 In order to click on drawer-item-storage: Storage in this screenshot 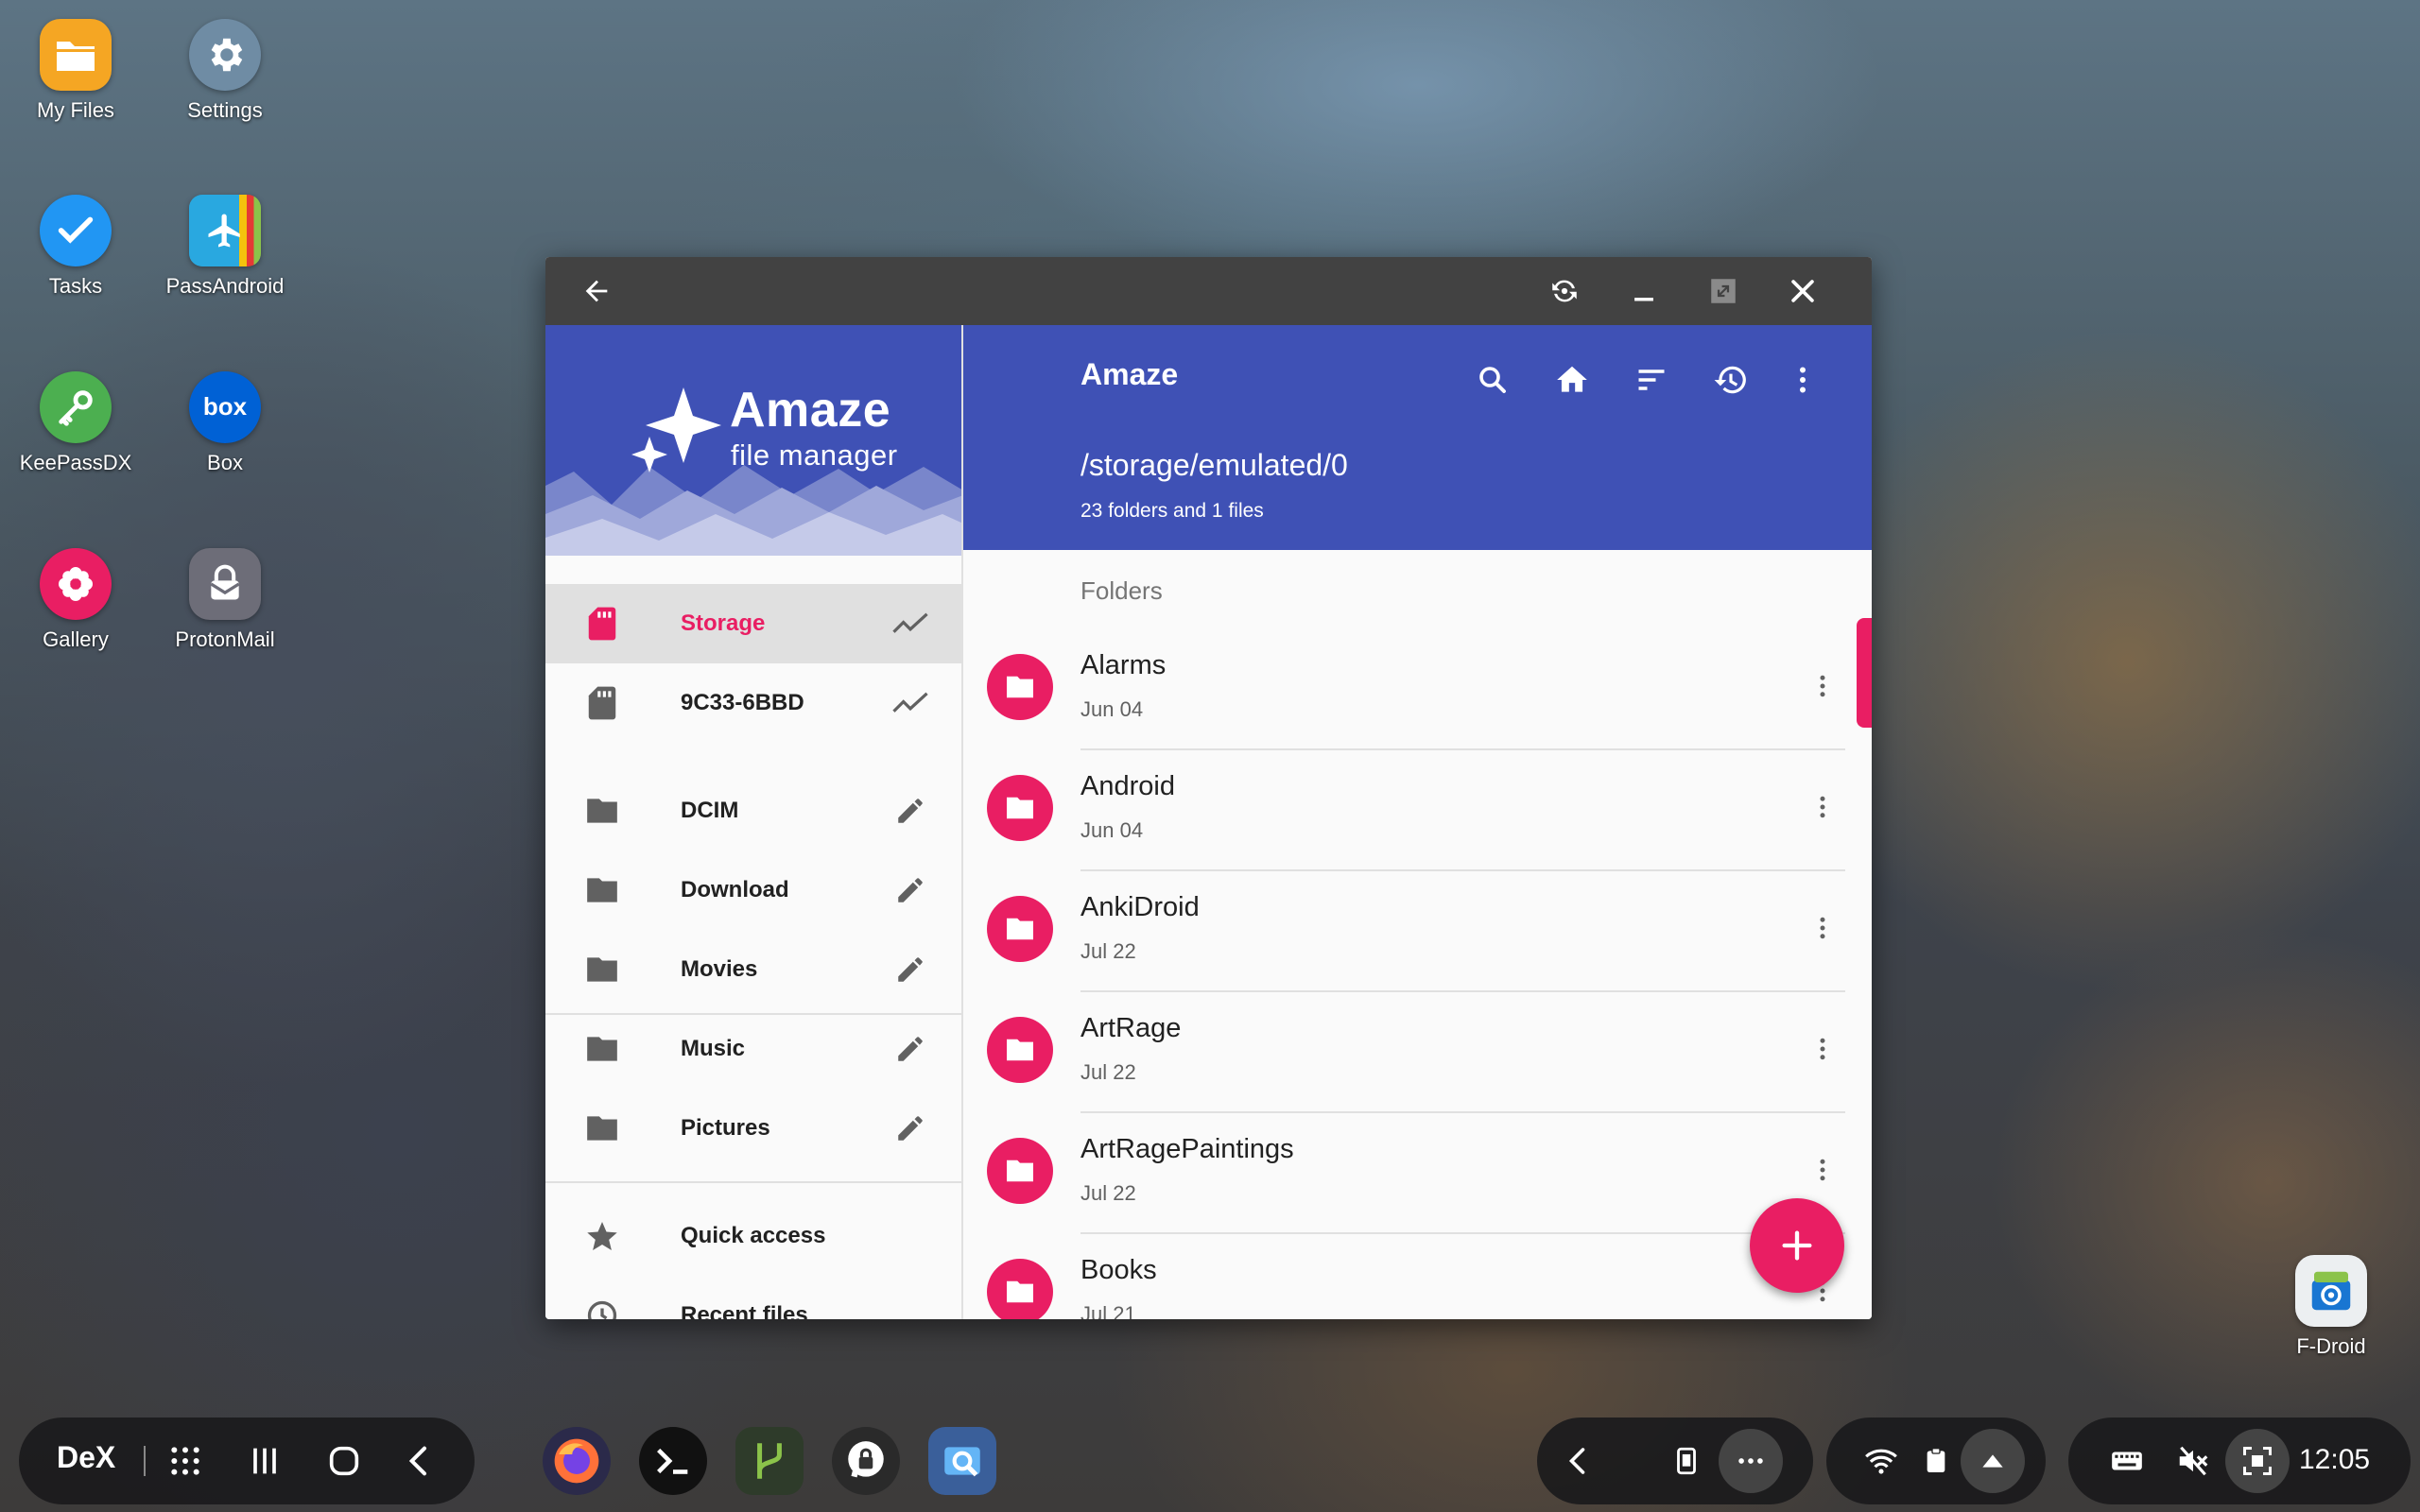, I will do `click(753, 623)`.